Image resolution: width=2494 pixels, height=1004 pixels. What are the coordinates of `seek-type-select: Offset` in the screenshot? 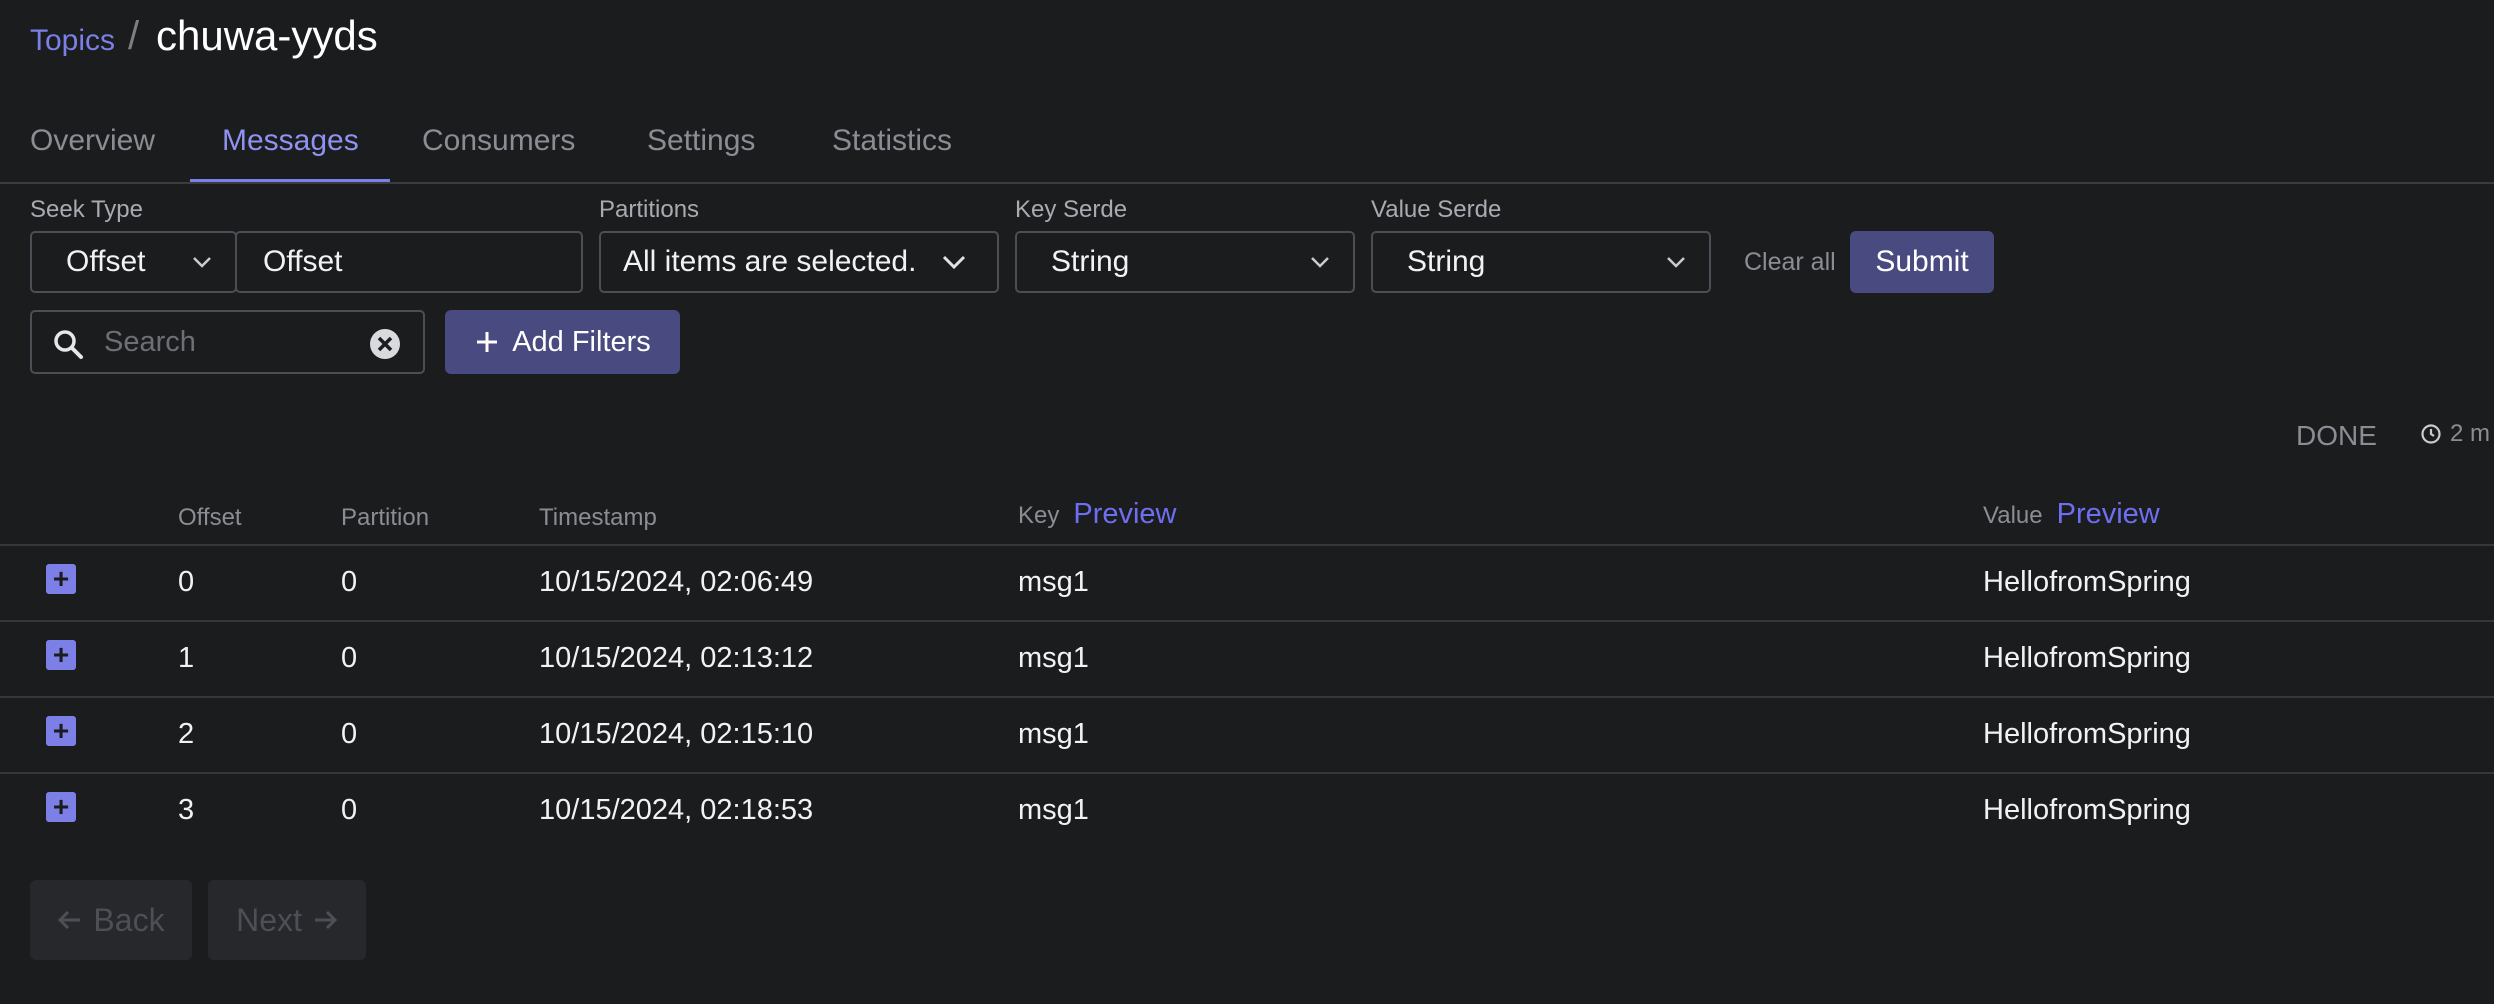 It's located at (133, 262).